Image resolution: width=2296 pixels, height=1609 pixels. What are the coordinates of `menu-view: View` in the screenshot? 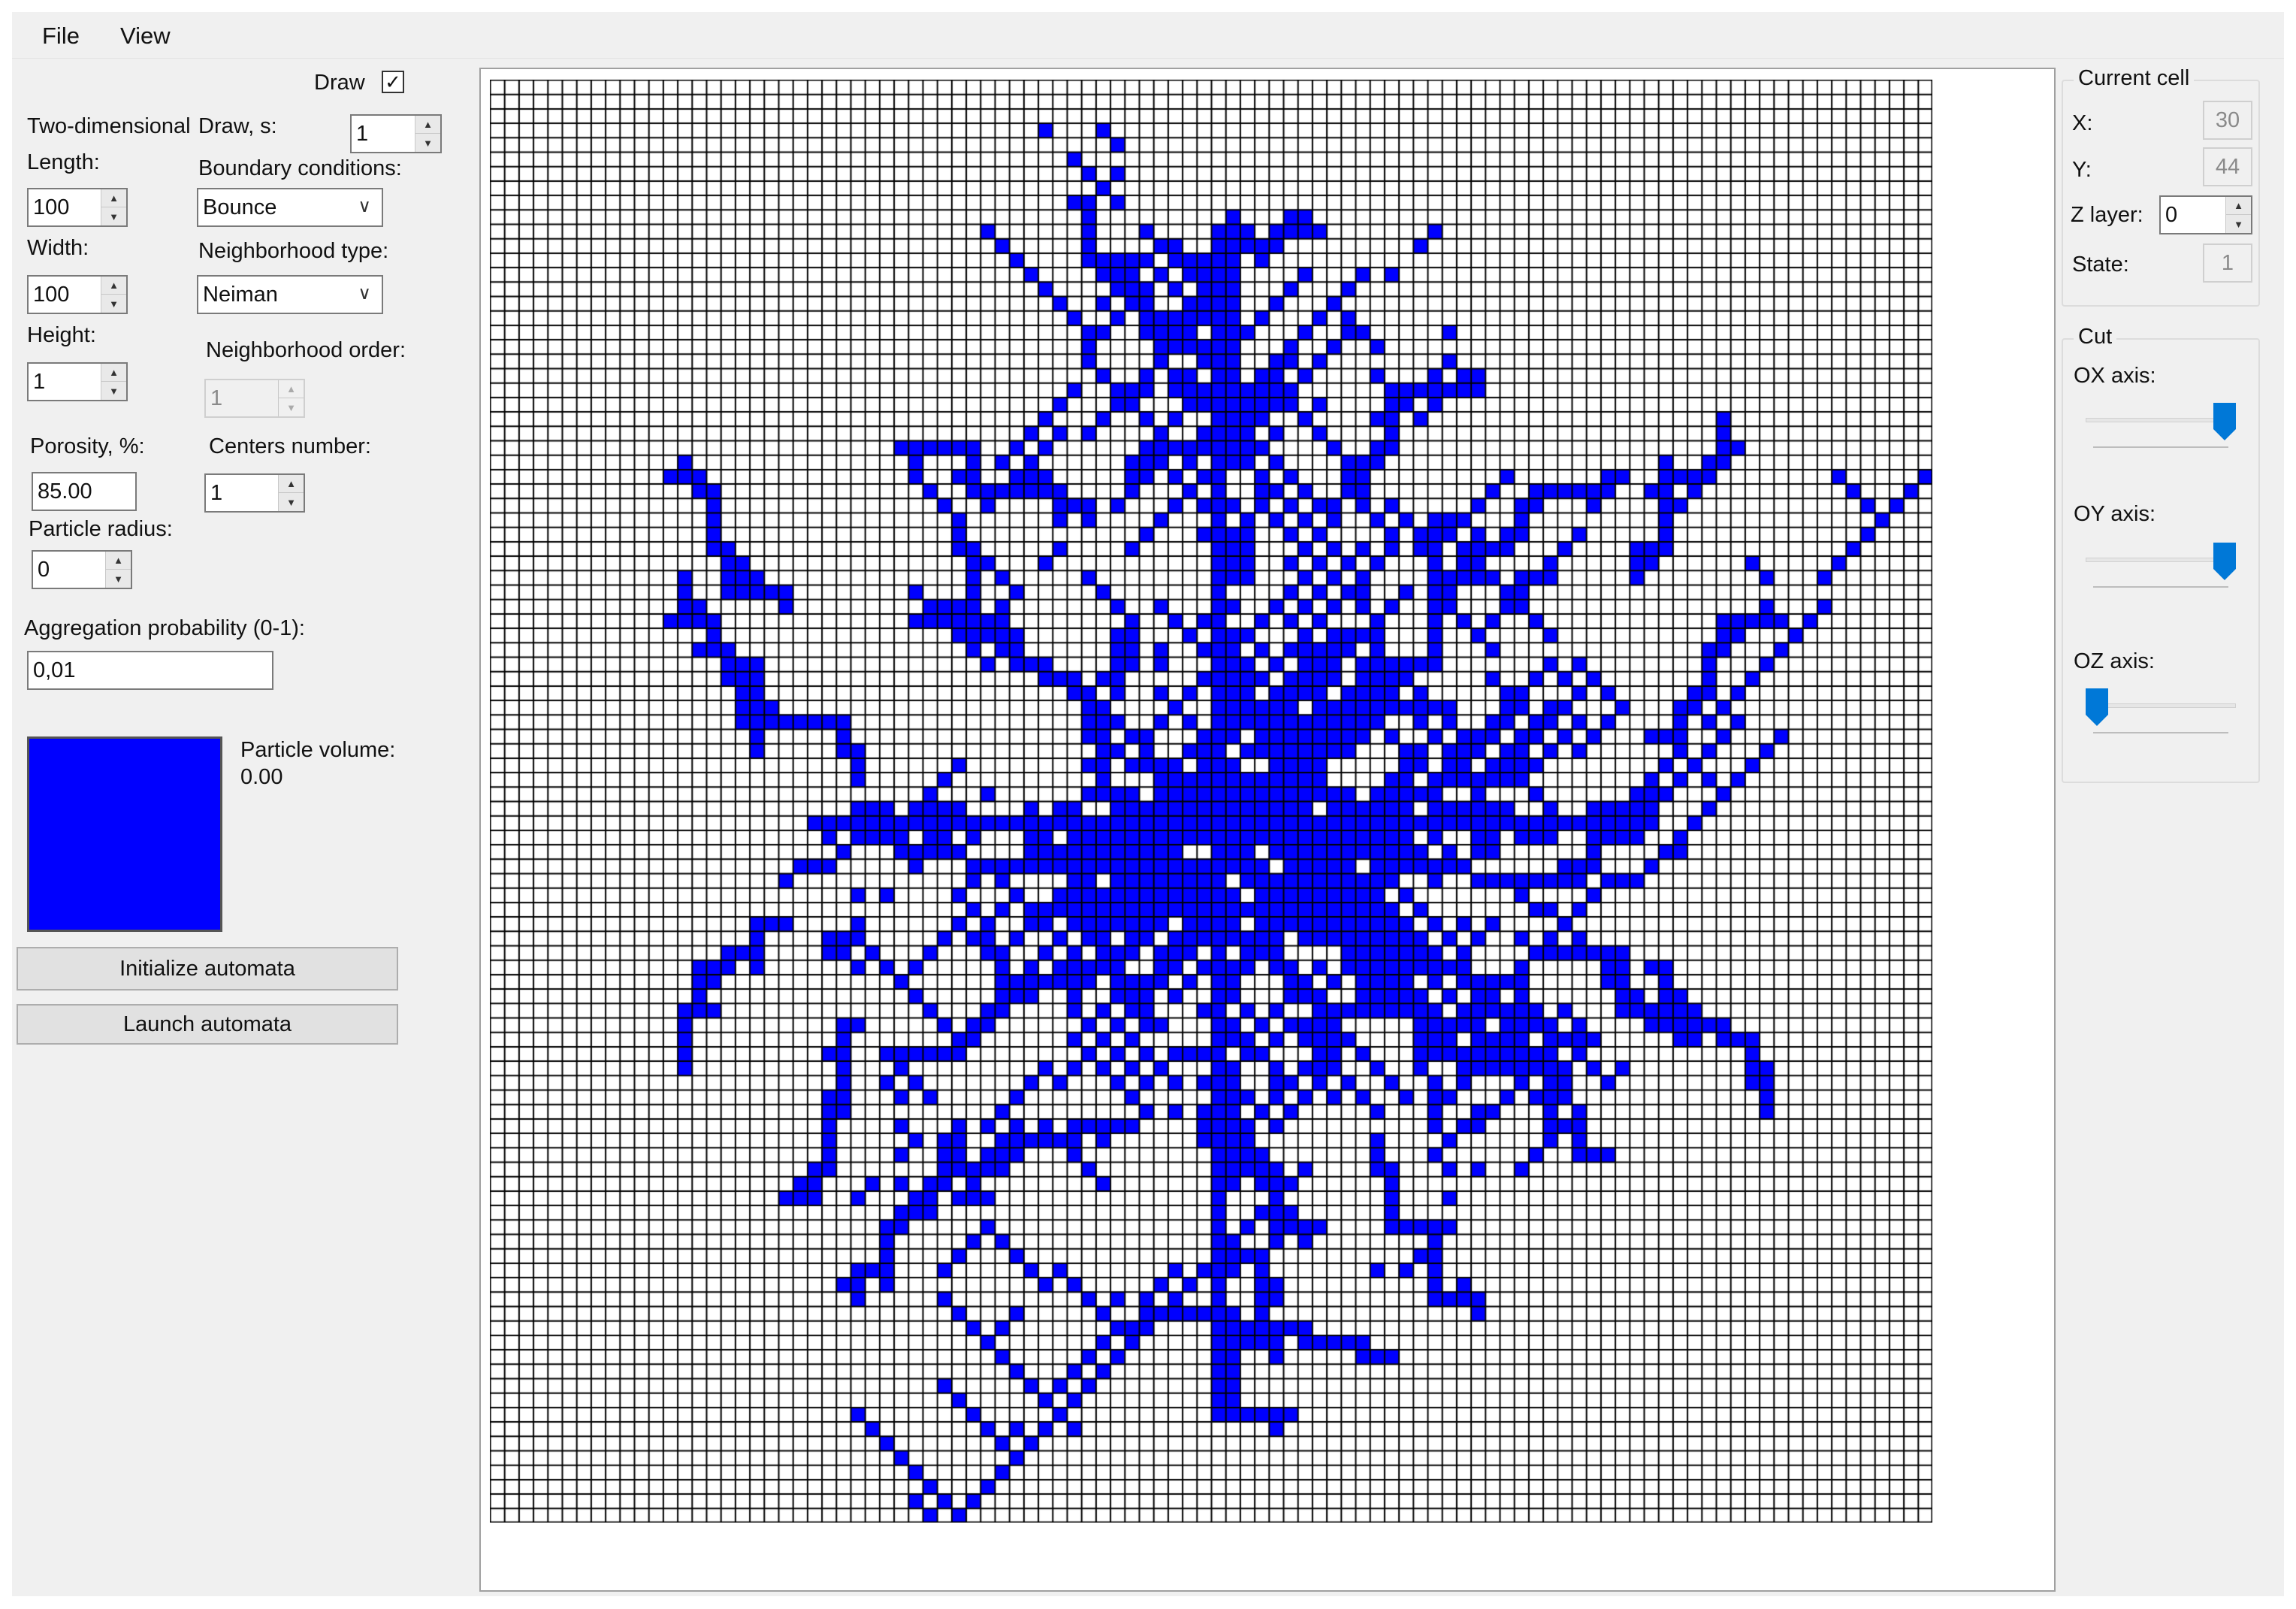 It's located at (145, 36).